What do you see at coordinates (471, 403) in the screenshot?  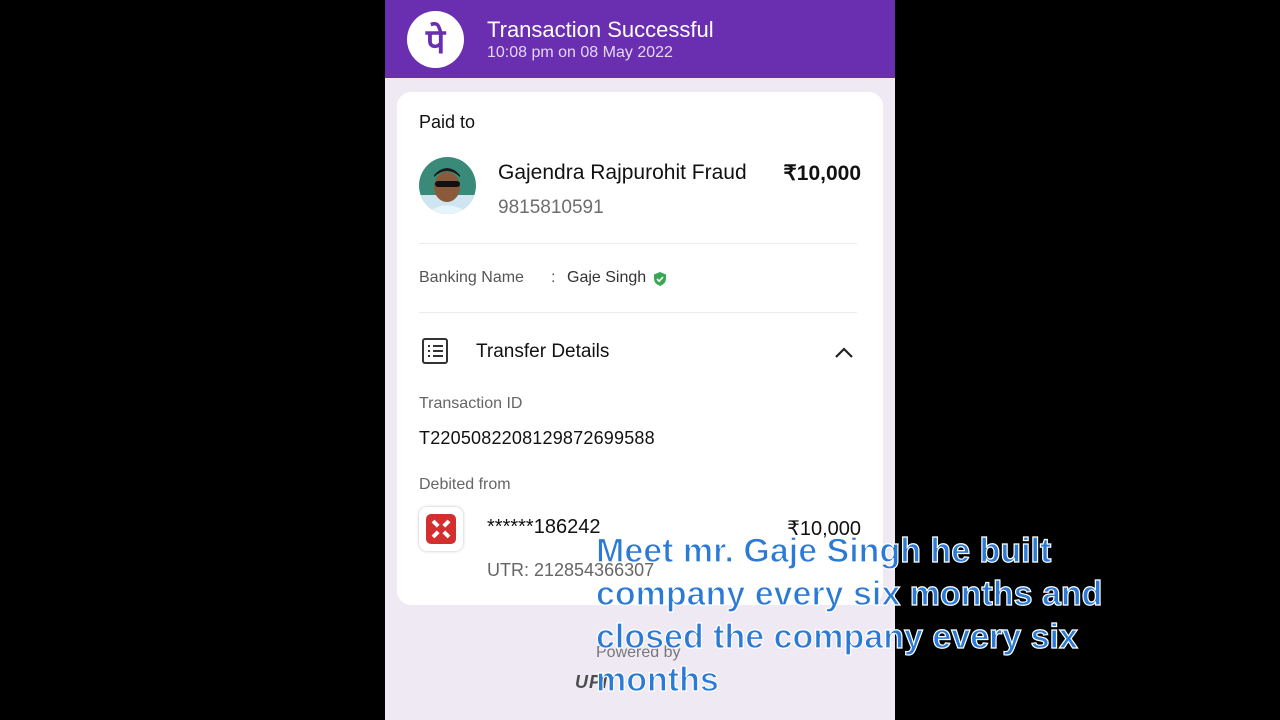 I see `transaction-id-label: Transaction ID` at bounding box center [471, 403].